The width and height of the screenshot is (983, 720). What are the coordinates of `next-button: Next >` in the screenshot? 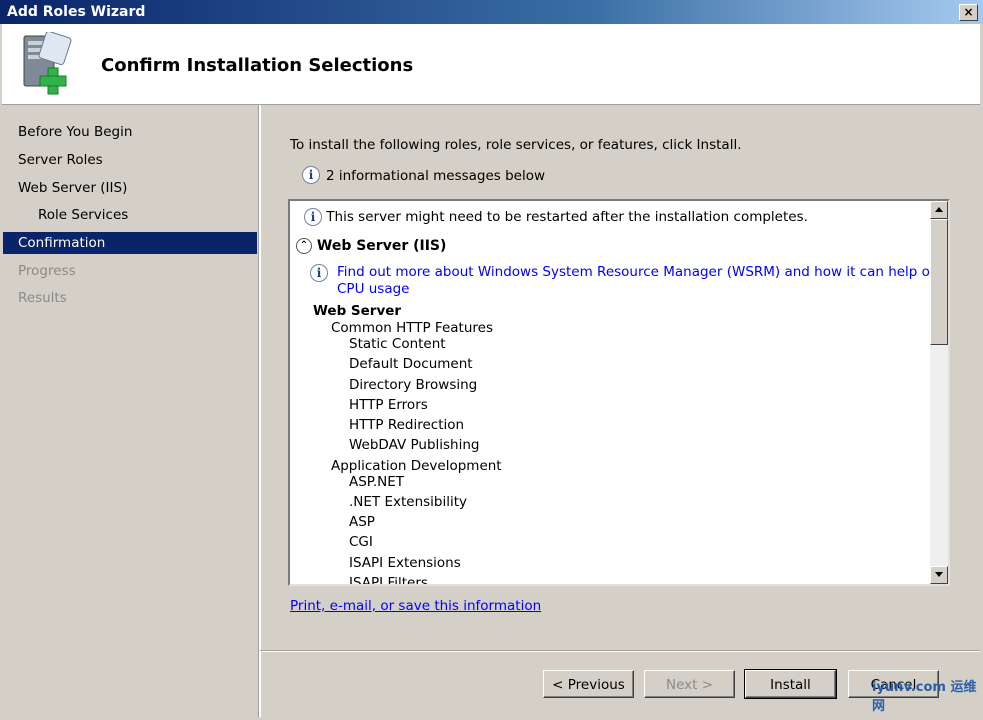 It's located at (689, 684).